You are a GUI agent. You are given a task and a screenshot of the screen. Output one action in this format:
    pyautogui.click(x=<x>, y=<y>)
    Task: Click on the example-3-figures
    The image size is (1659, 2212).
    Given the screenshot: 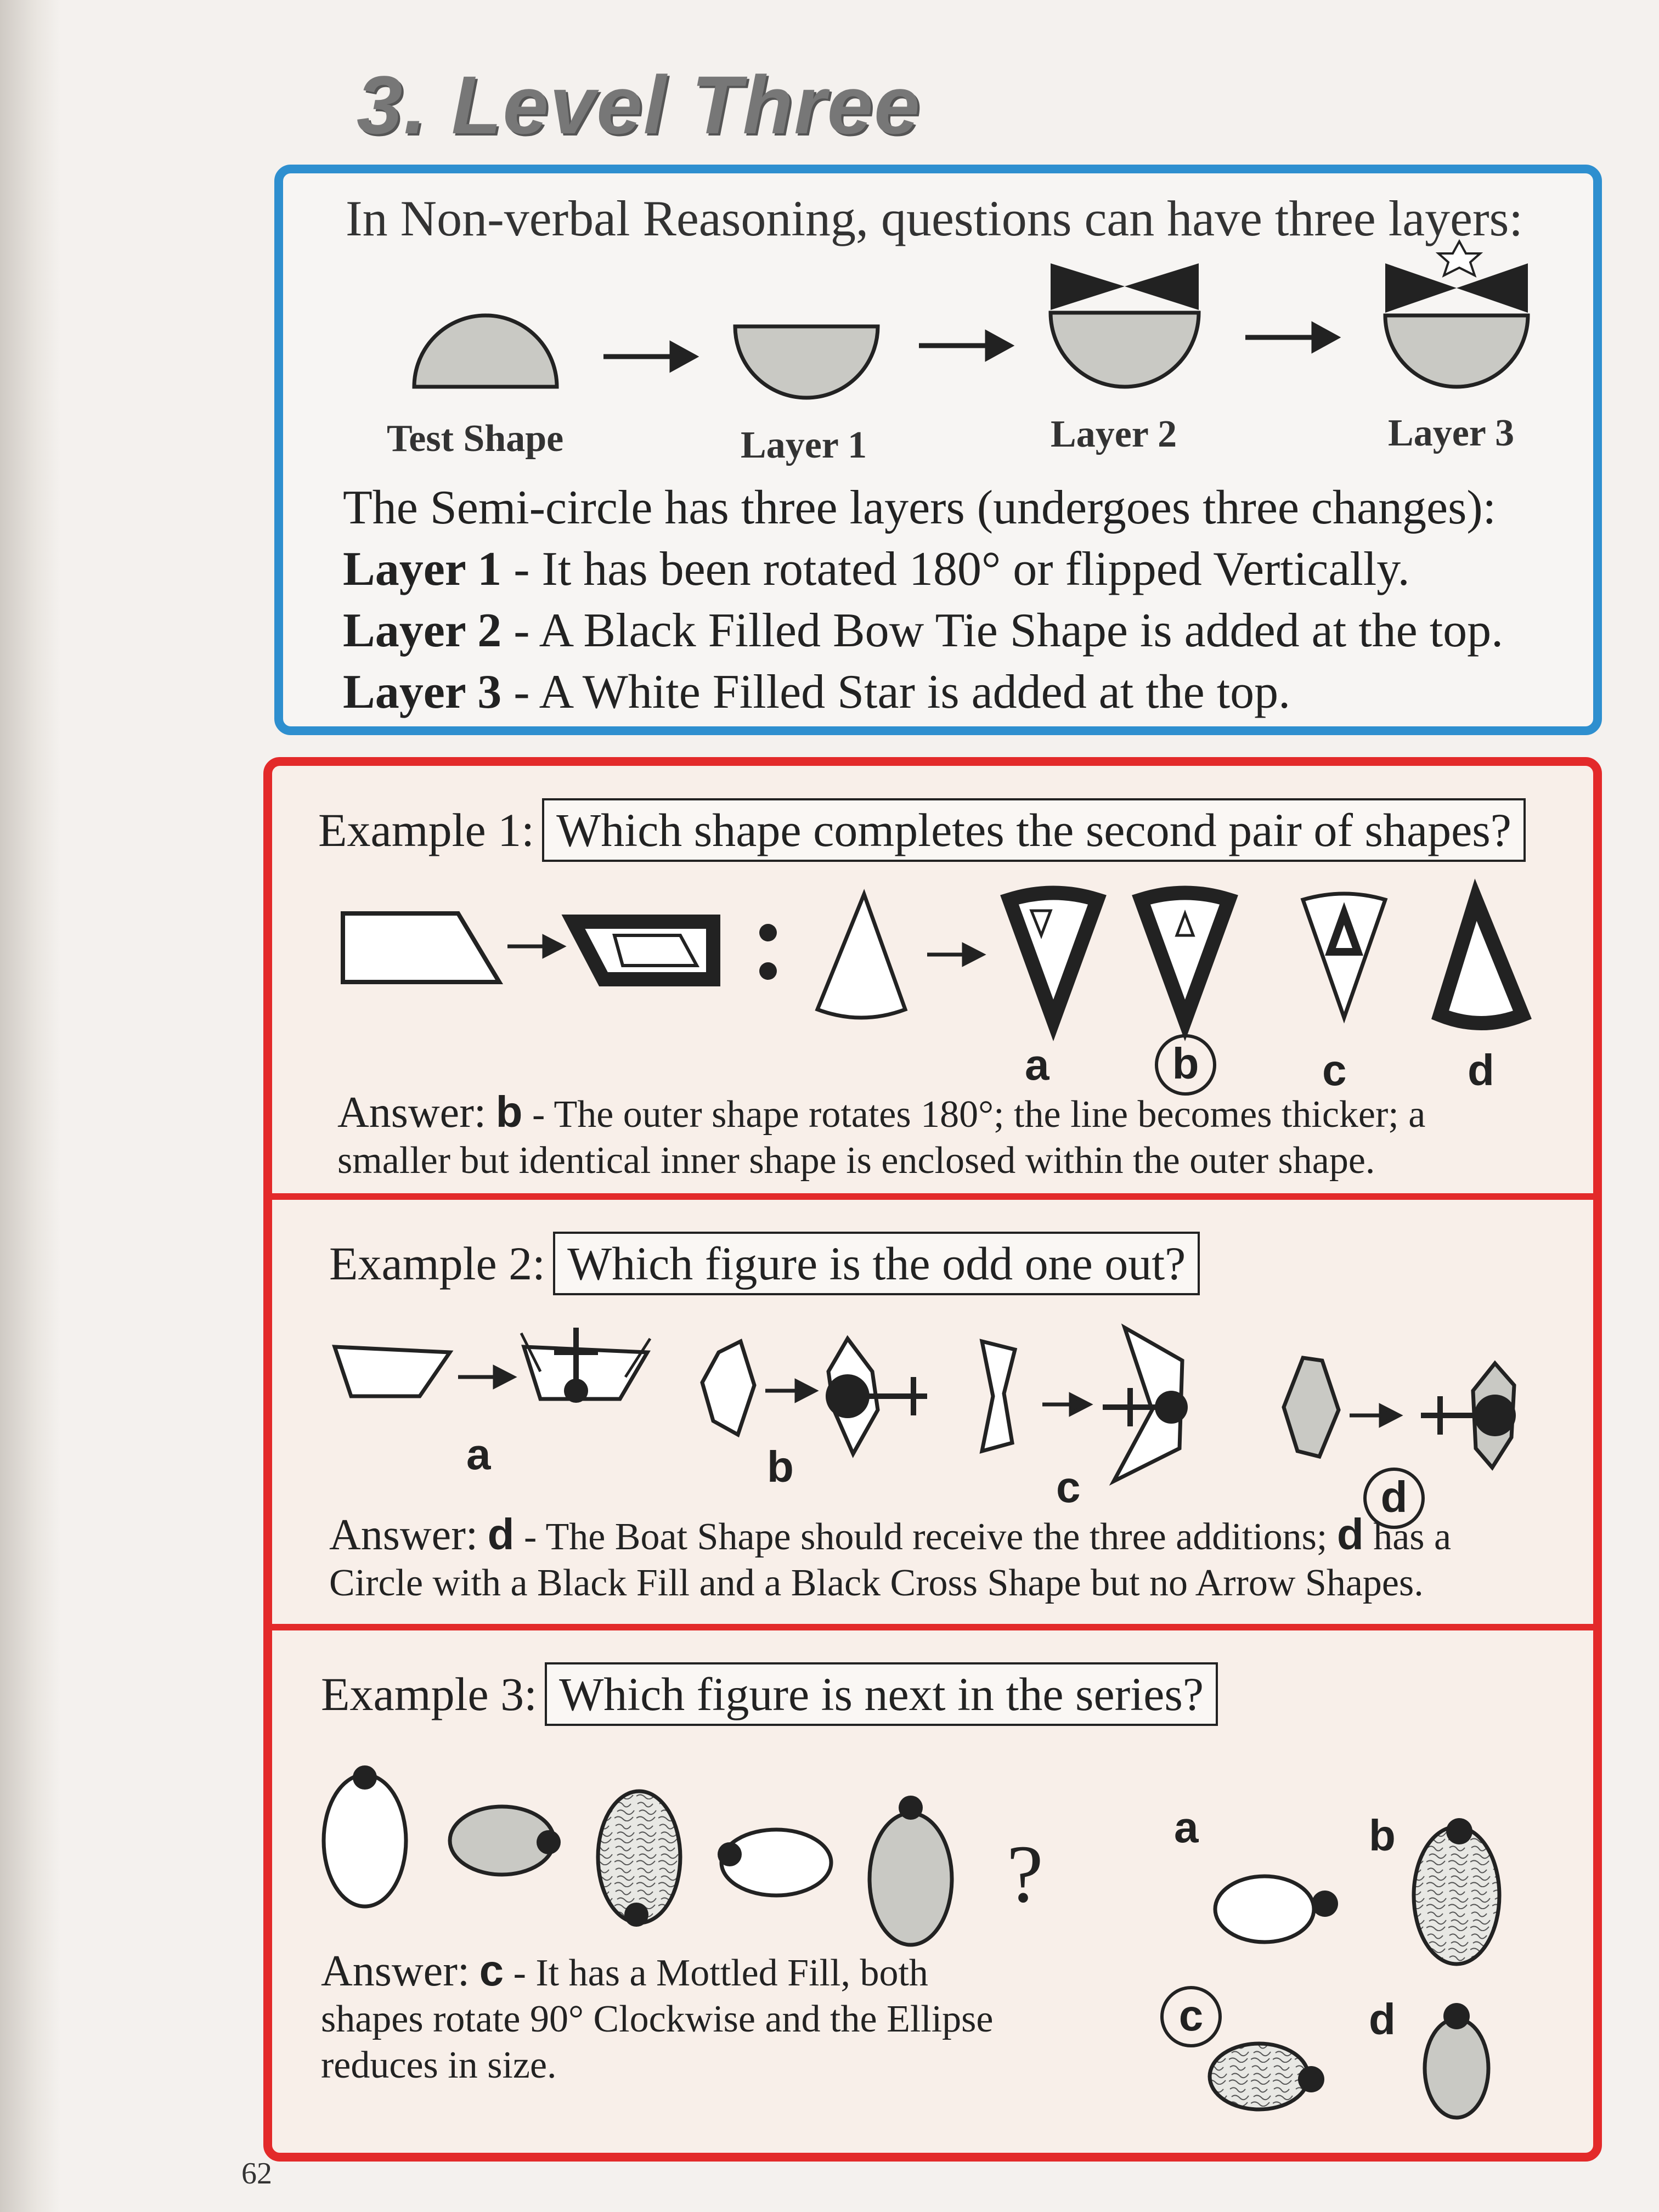 What is the action you would take?
    pyautogui.click(x=912, y=1943)
    